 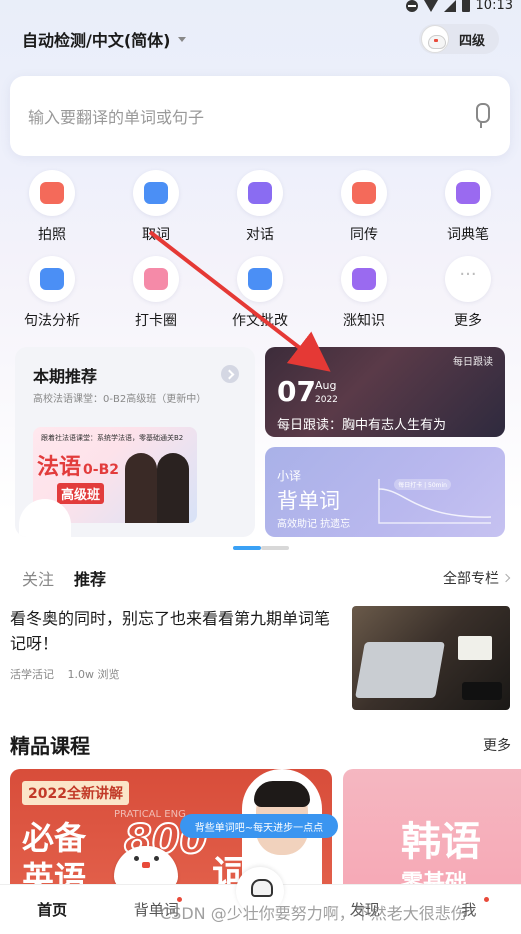 I want to click on tool-knowledge: 涨知识, so click(x=364, y=299).